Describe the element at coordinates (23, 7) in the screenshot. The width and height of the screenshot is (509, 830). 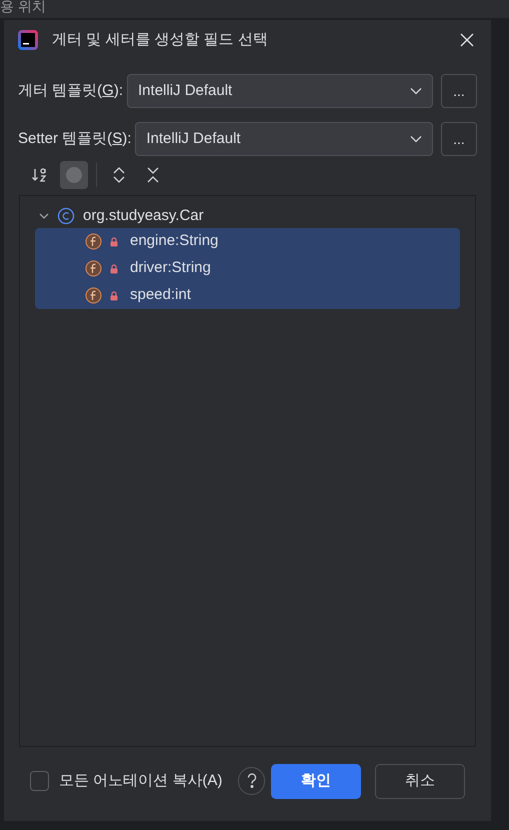
I see `background-text: 용 위치` at that location.